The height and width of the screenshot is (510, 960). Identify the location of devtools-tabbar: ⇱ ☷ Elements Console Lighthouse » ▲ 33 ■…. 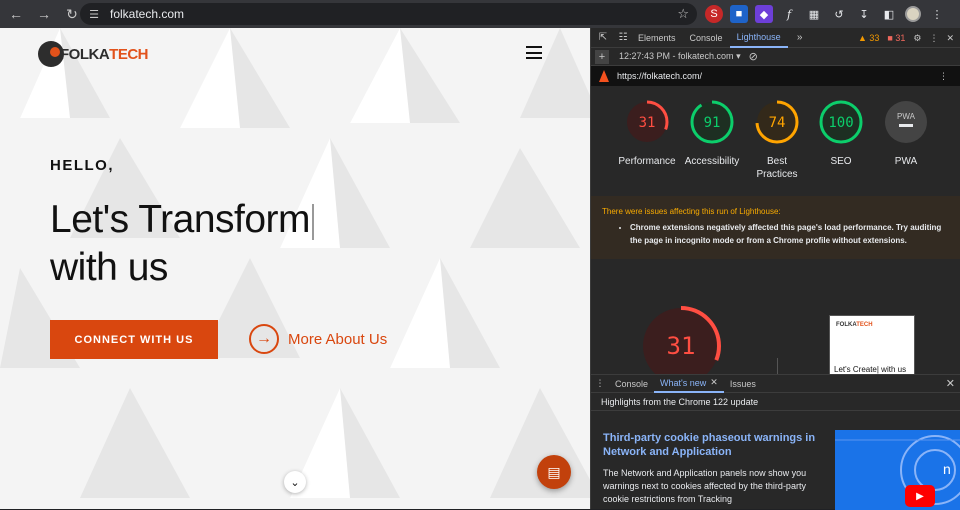
(775, 38).